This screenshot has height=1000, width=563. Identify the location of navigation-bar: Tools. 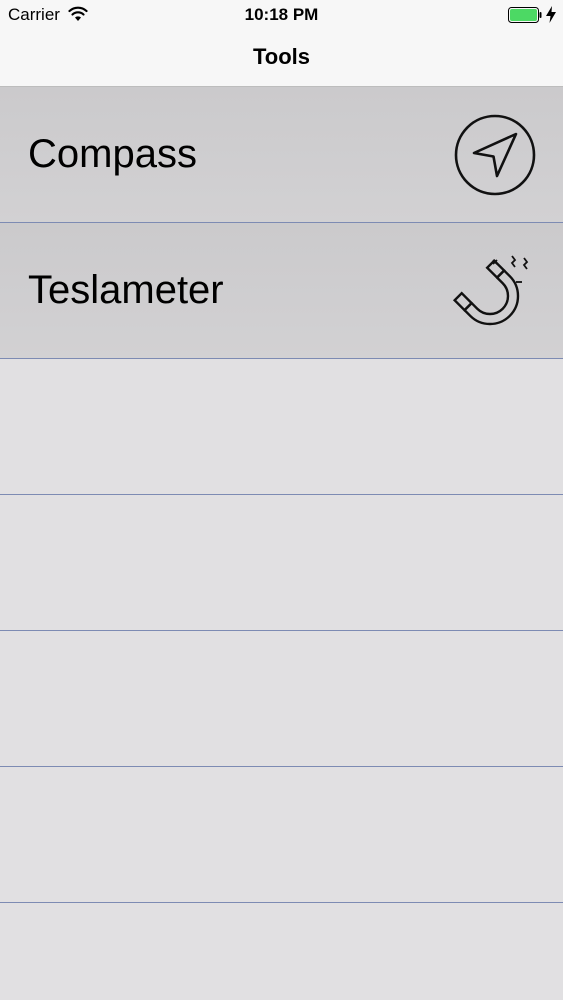
(281, 58).